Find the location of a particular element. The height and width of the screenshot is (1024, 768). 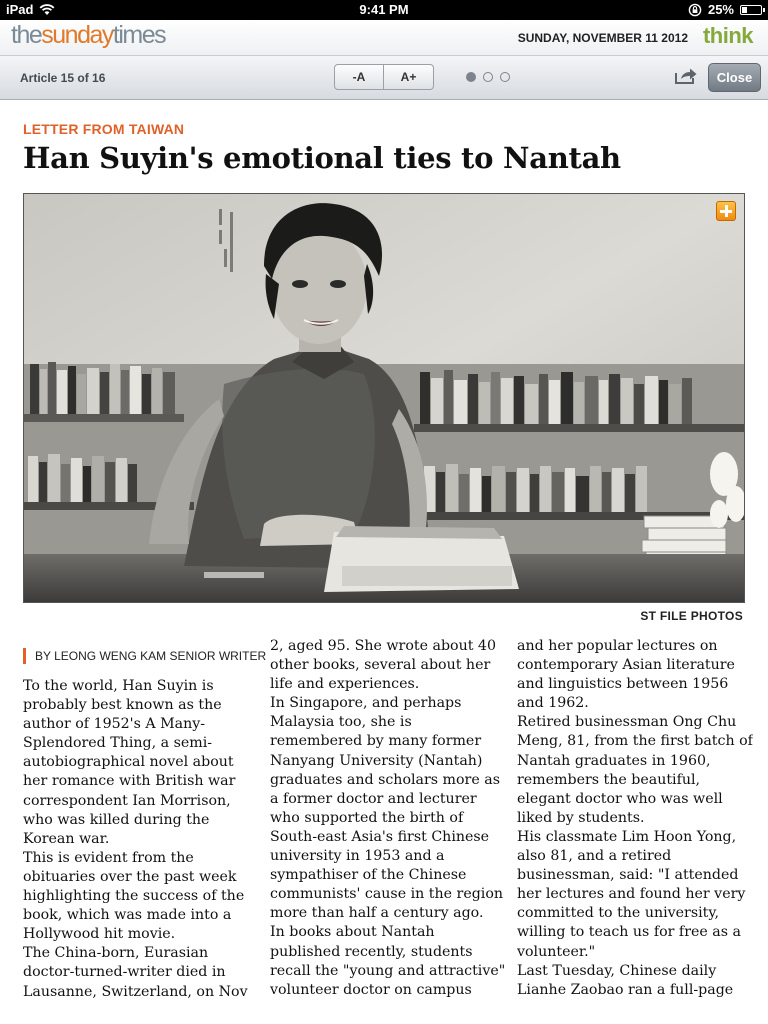

battery-level is located at coordinates (744, 9).